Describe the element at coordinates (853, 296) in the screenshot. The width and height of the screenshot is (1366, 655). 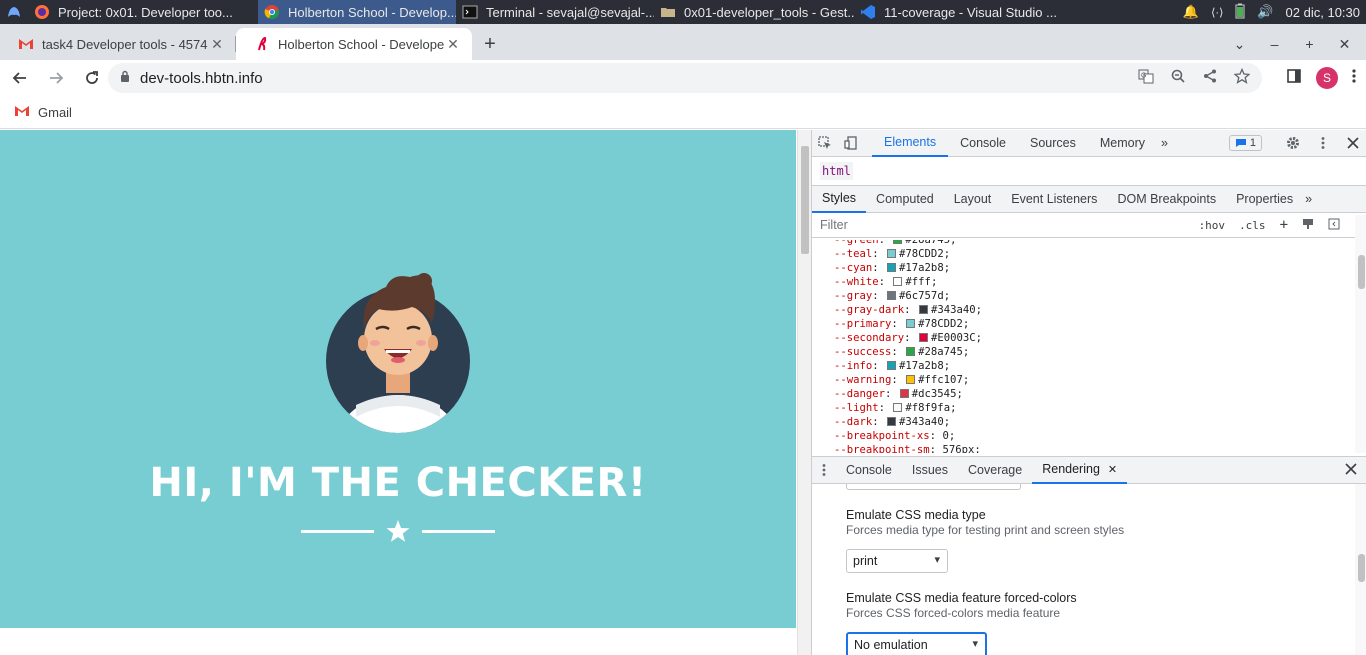
I see `css-variable-name: --gray` at that location.